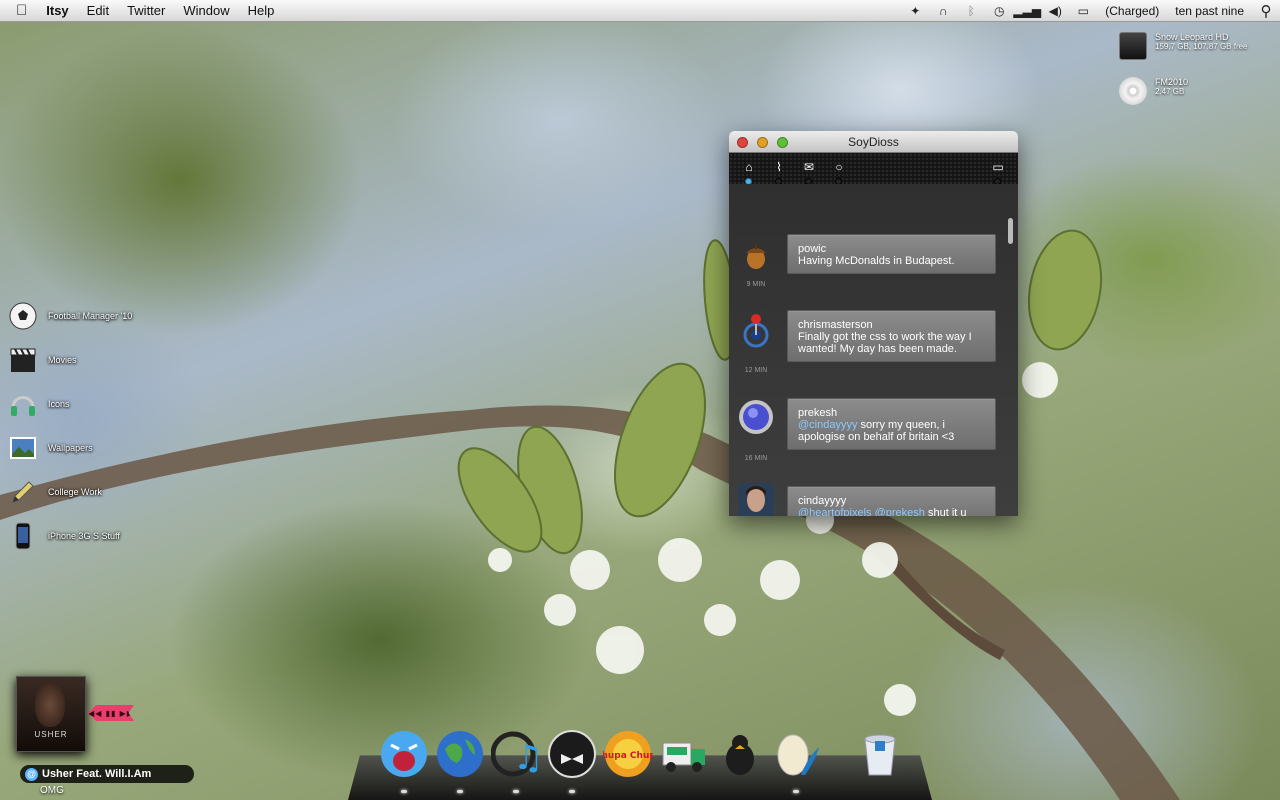 Image resolution: width=1280 pixels, height=800 pixels. Describe the element at coordinates (261, 11) in the screenshot. I see `menu-help: Help` at that location.